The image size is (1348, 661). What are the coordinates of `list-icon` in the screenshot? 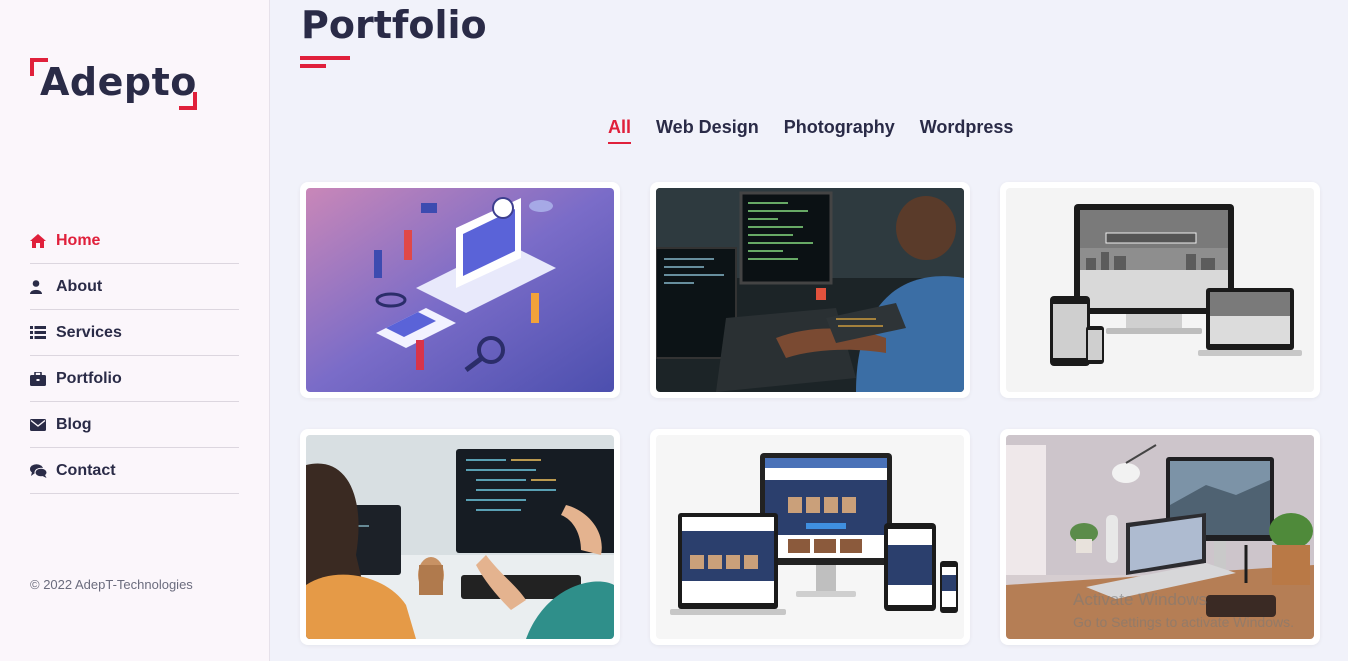 It's located at (43, 332).